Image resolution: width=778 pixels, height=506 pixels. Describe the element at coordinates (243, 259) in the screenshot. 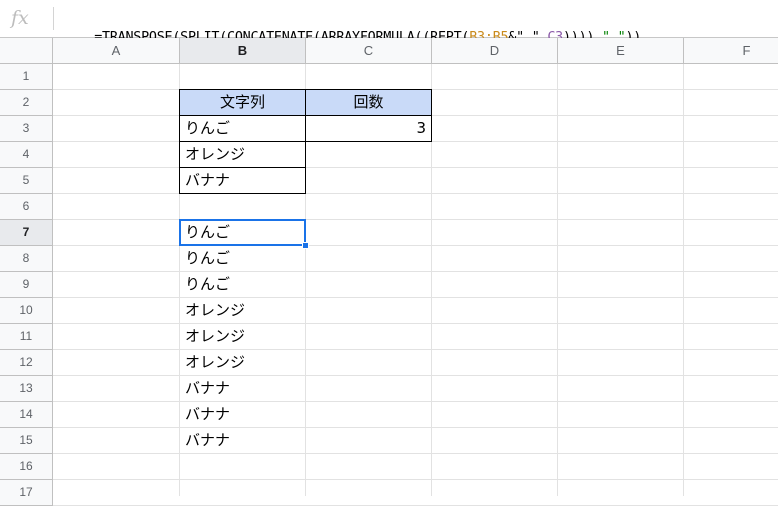

I see `cell-b8: りんご` at that location.